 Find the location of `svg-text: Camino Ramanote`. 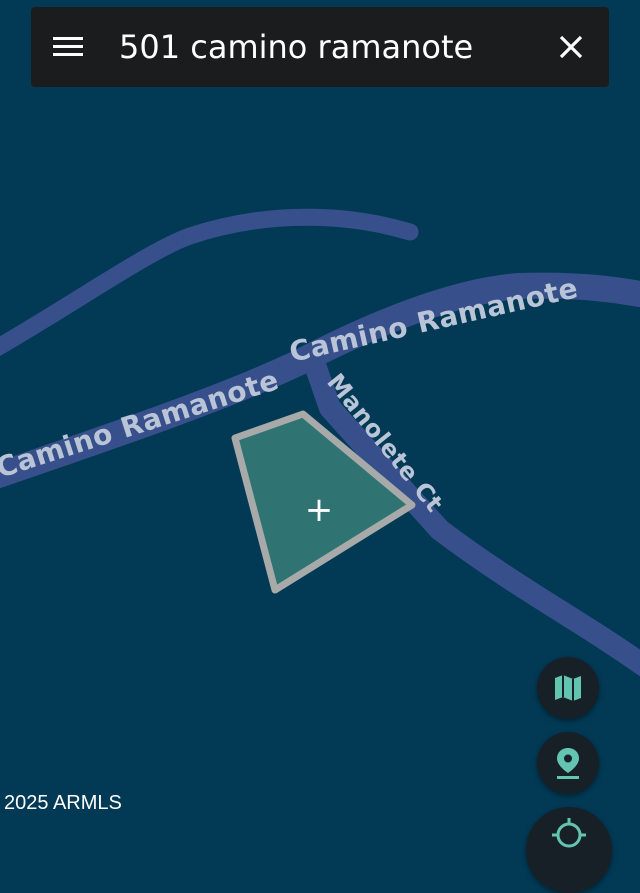

svg-text: Camino Ramanote is located at coordinates (433, 319).